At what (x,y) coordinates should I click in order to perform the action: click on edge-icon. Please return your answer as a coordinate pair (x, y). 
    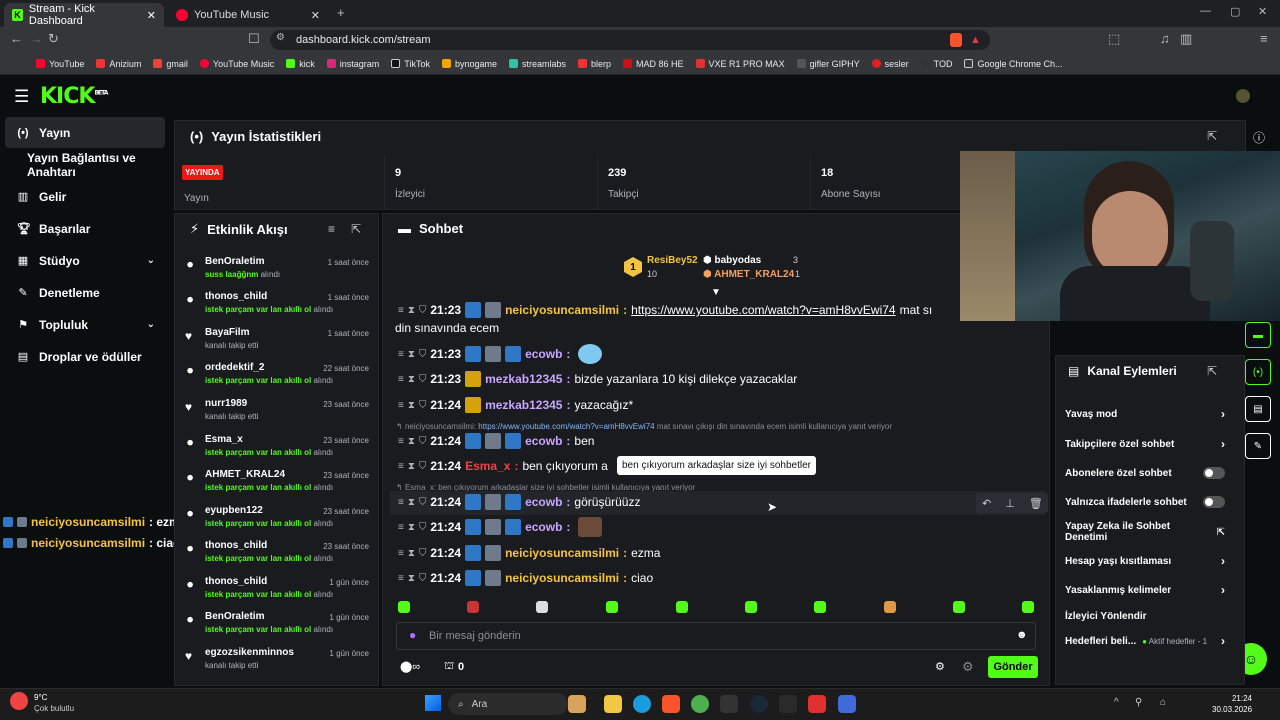
    Looking at the image, I should click on (642, 704).